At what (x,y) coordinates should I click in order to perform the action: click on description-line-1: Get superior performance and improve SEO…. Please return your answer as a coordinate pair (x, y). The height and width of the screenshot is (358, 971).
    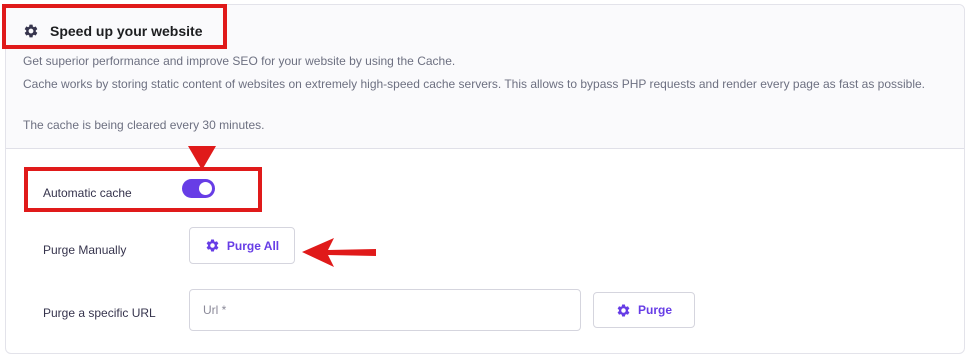
    Looking at the image, I should click on (239, 61).